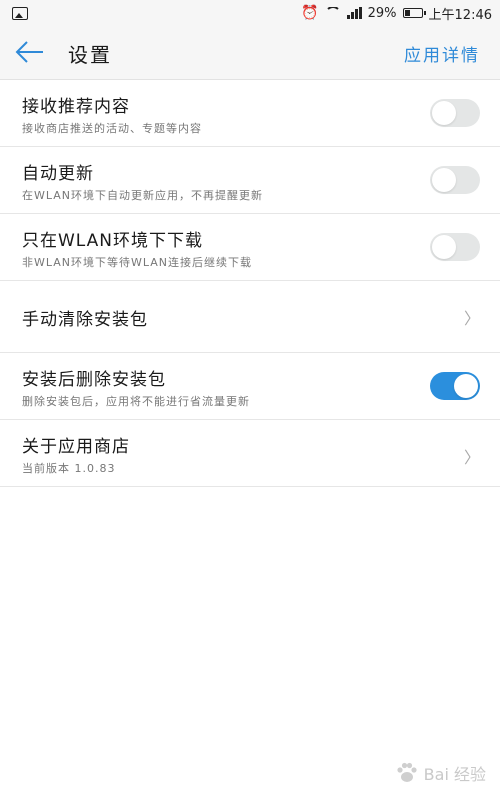 The width and height of the screenshot is (500, 800). What do you see at coordinates (94, 380) in the screenshot?
I see `setting-title: 安装后删除安装包` at bounding box center [94, 380].